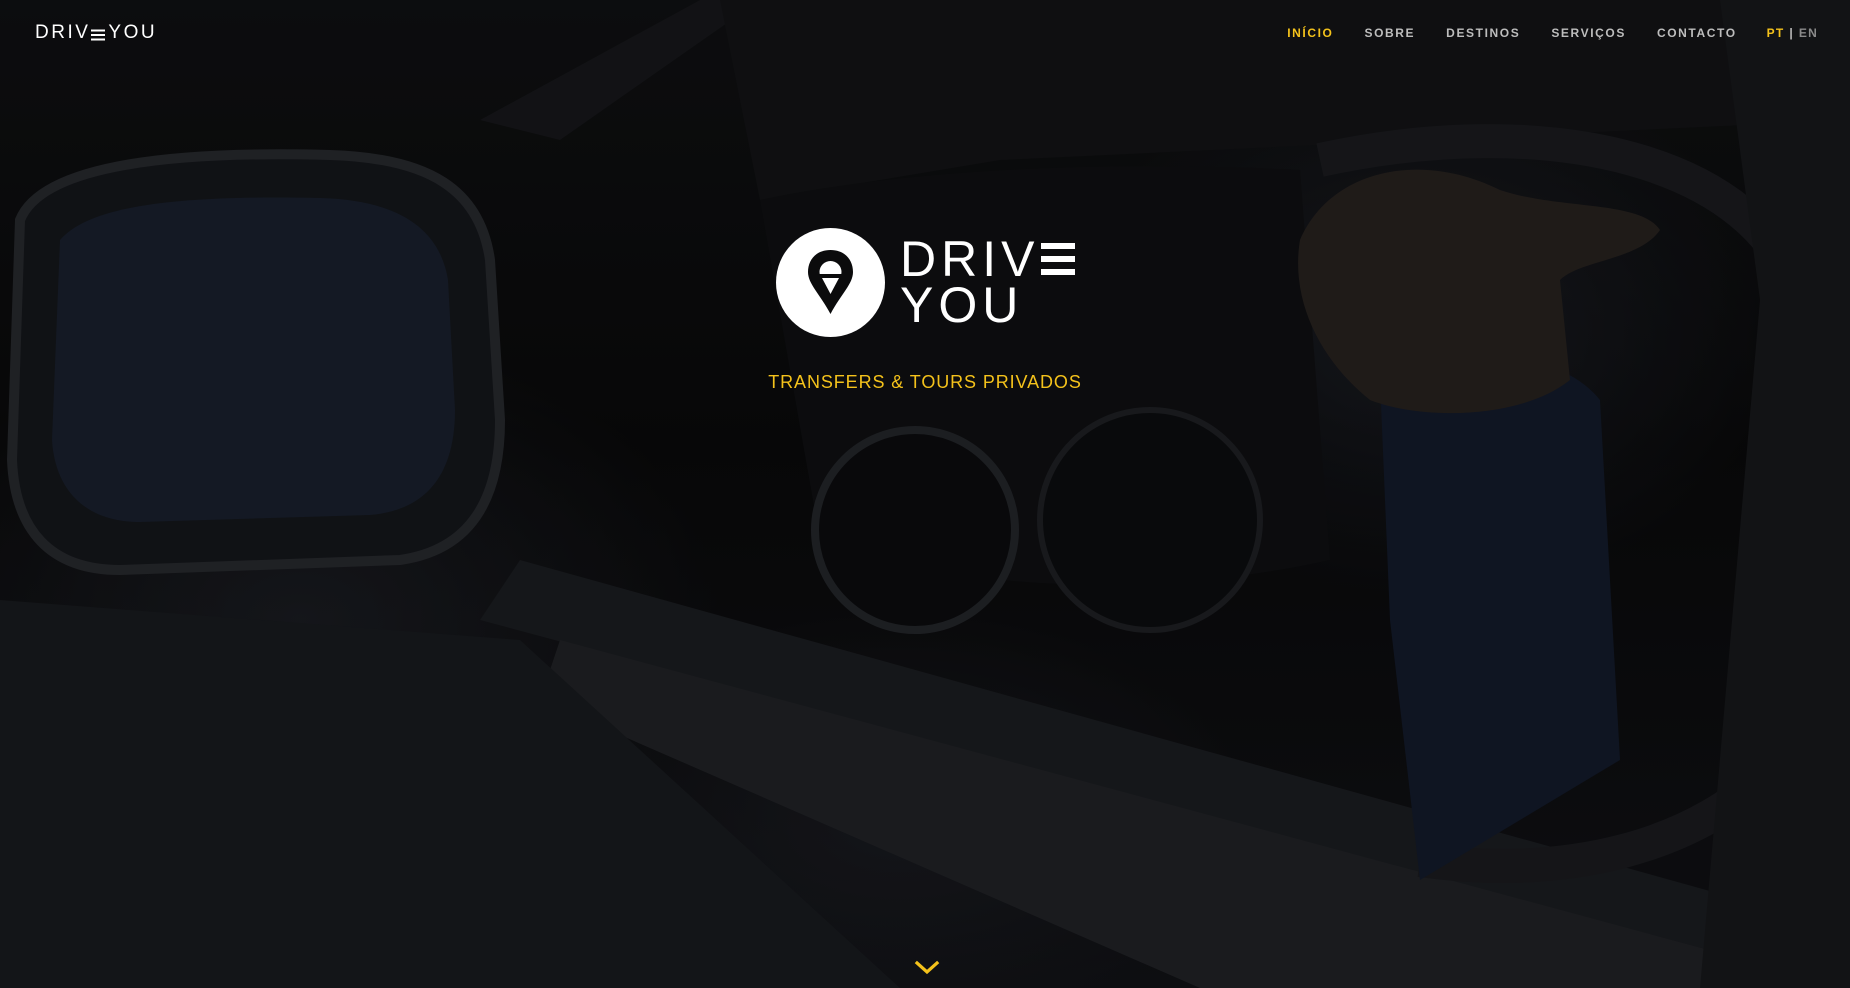 This screenshot has height=988, width=1850. I want to click on hero-logo: DRIV YOU, so click(926, 283).